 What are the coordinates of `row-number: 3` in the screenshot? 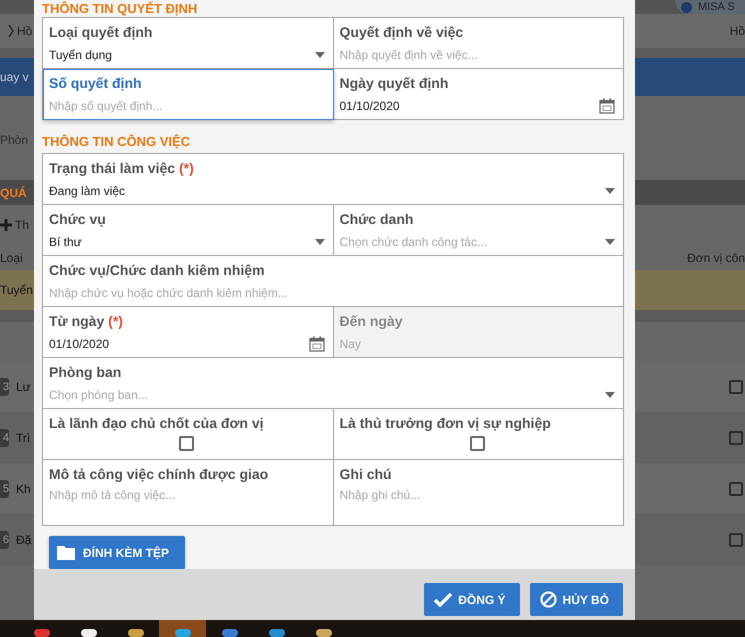 It's located at (4, 387).